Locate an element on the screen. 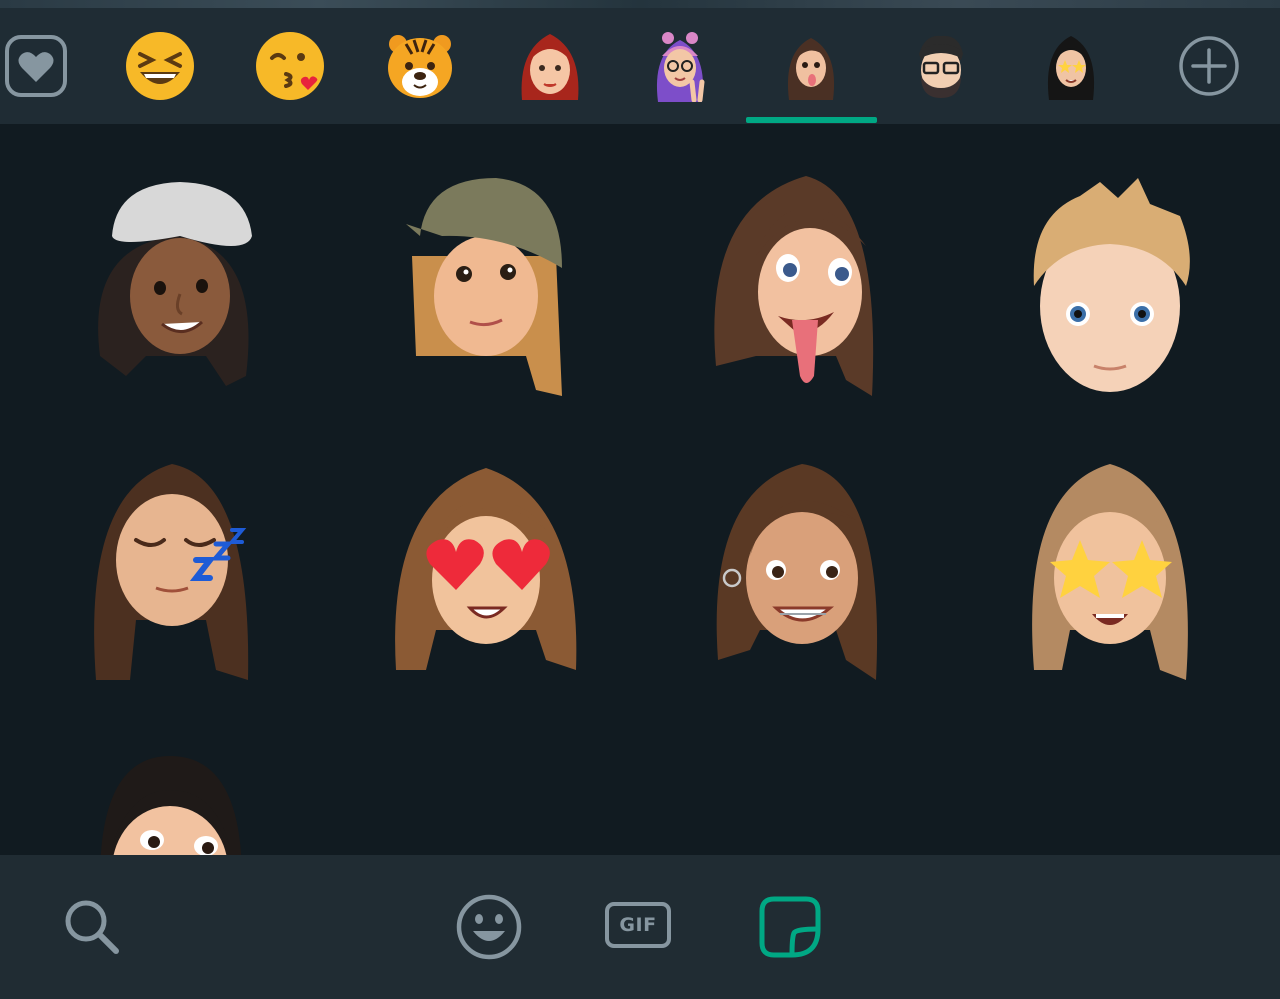 The height and width of the screenshot is (999, 1280). blond-boy-memoji-sticker is located at coordinates (1110, 291).